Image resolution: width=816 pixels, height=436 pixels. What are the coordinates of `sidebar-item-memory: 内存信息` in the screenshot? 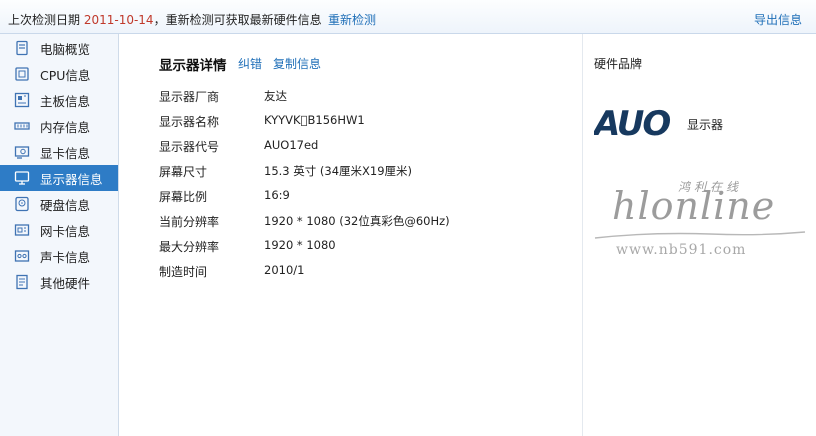 It's located at (59, 126).